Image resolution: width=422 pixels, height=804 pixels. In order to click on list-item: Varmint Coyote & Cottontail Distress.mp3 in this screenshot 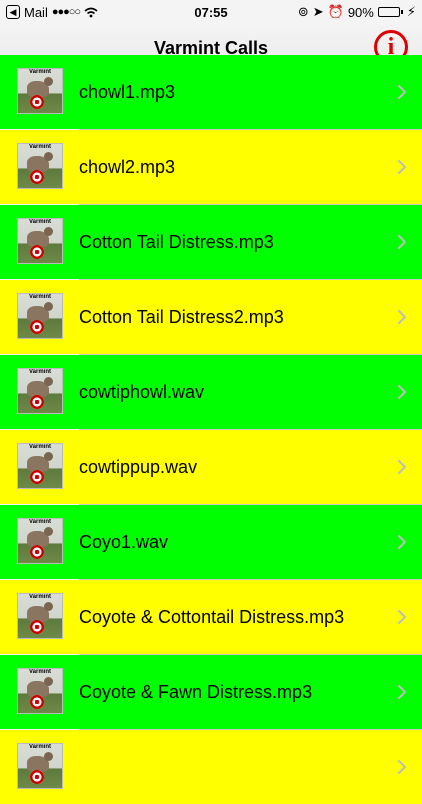, I will do `click(211, 617)`.